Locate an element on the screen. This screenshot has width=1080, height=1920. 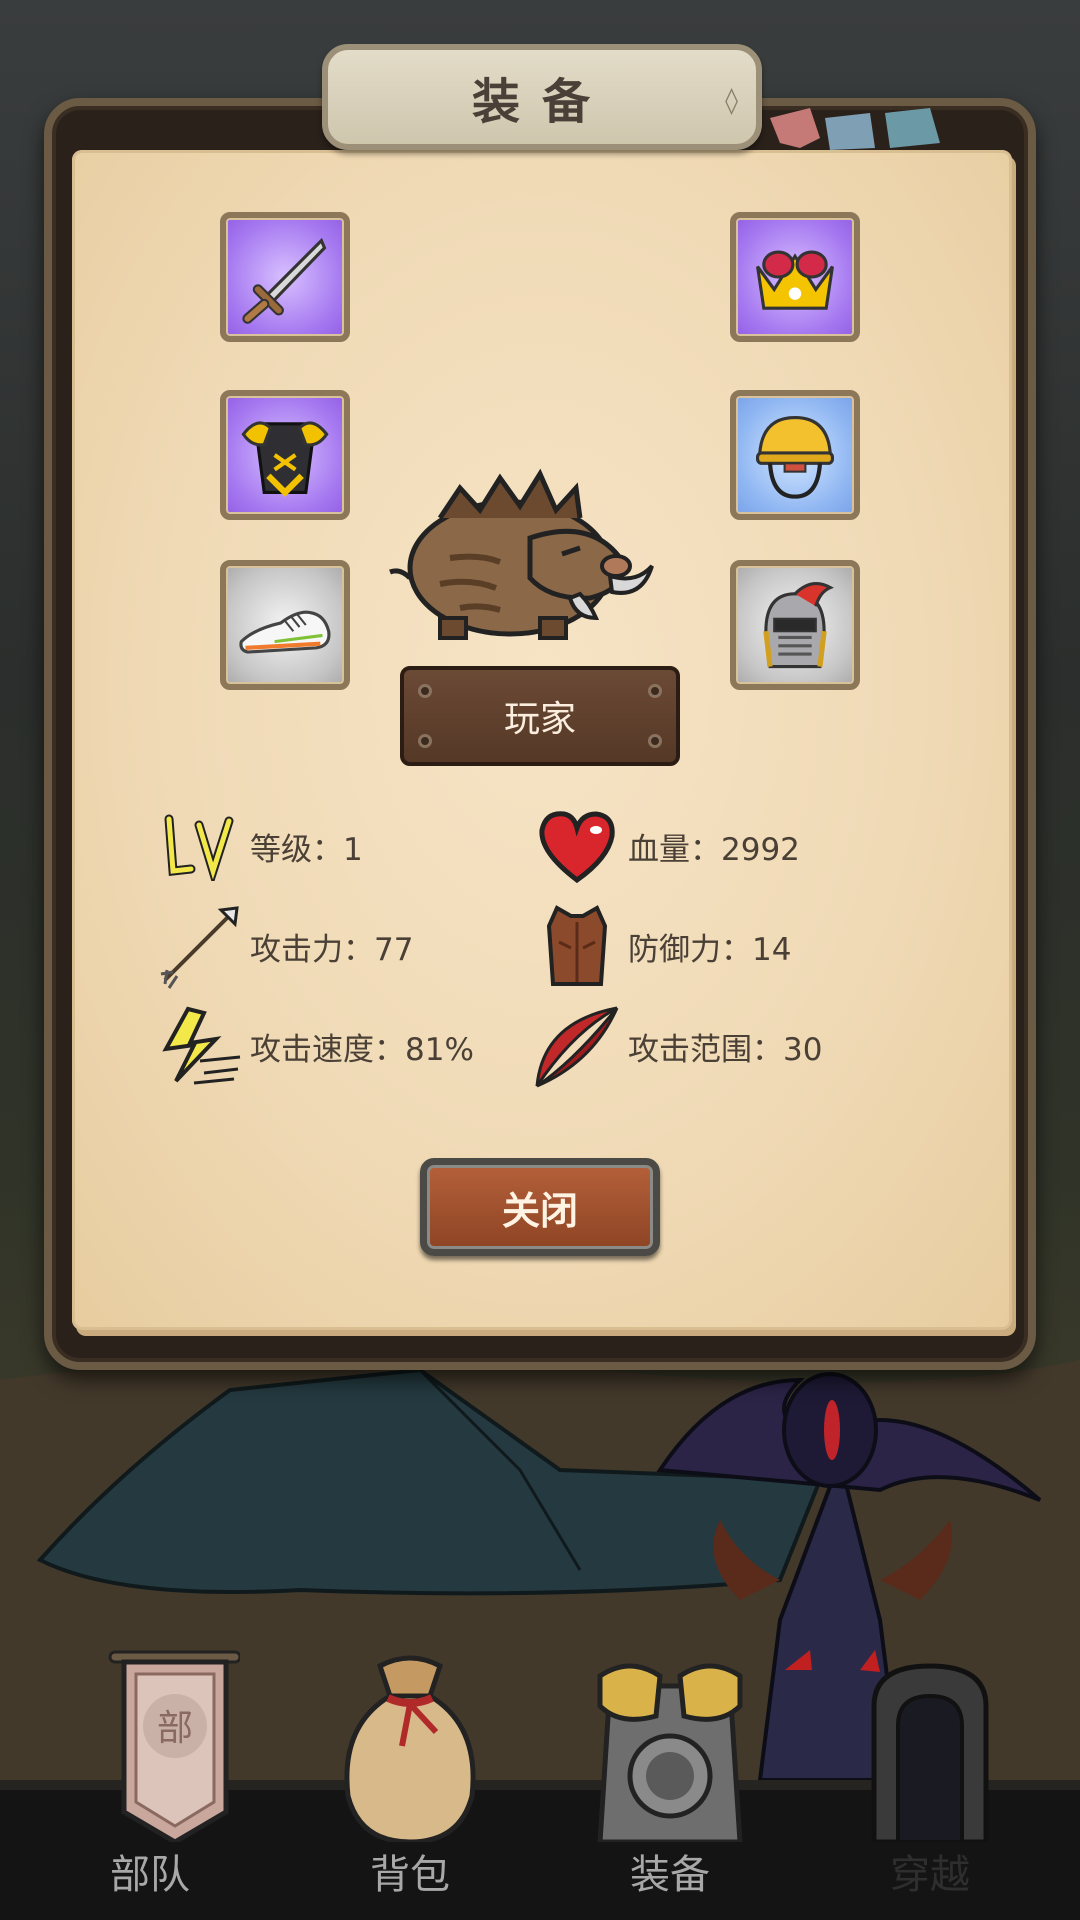
stat-hp: 血量：2992 is located at coordinates (666, 846).